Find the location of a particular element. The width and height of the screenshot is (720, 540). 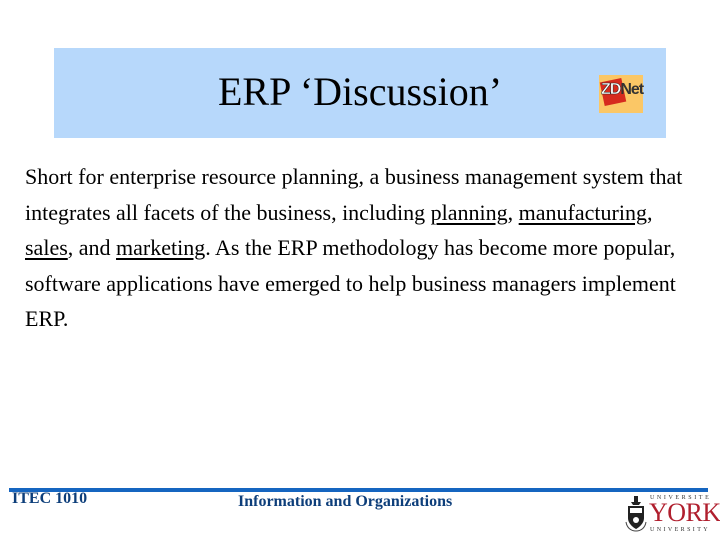

zdnet-logo-icon: ZDNet is located at coordinates (621, 94).